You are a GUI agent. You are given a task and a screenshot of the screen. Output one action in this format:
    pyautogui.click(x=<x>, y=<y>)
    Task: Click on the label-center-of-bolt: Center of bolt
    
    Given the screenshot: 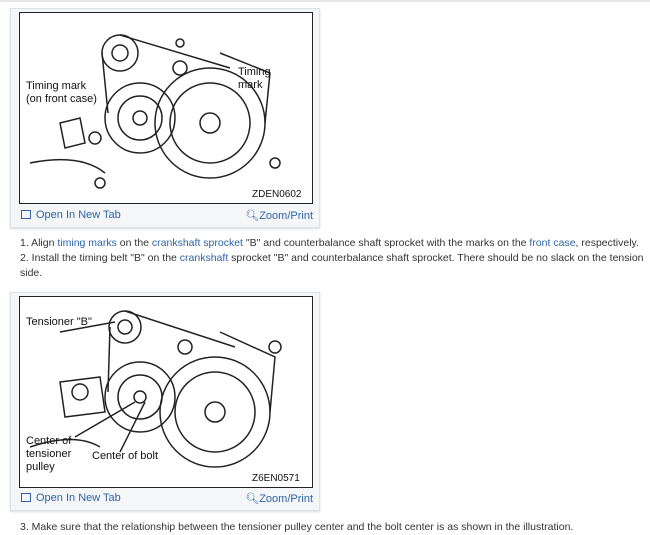 What is the action you would take?
    pyautogui.click(x=125, y=456)
    